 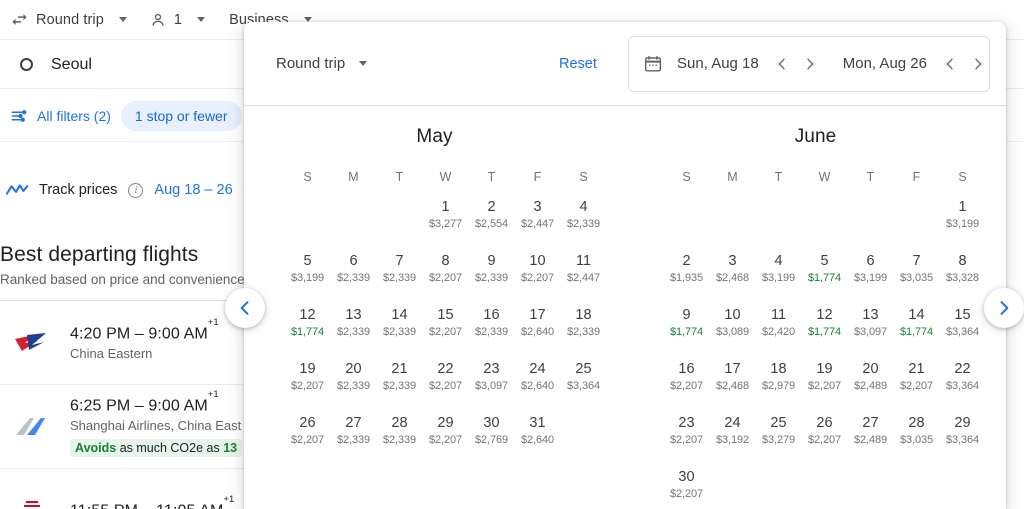 What do you see at coordinates (181, 115) in the screenshot?
I see `filter-chip-stops: 1 stop or fewer` at bounding box center [181, 115].